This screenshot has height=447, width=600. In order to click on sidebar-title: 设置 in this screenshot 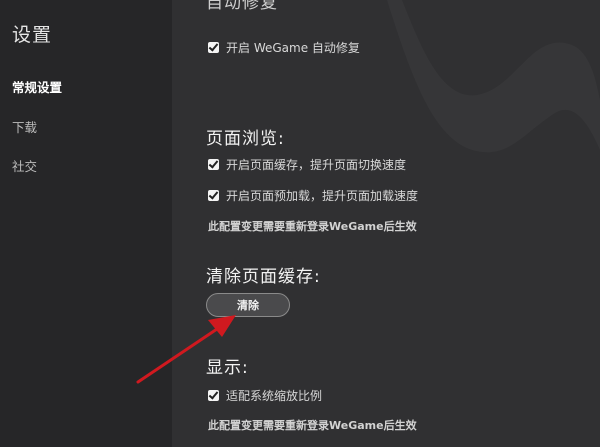, I will do `click(32, 35)`.